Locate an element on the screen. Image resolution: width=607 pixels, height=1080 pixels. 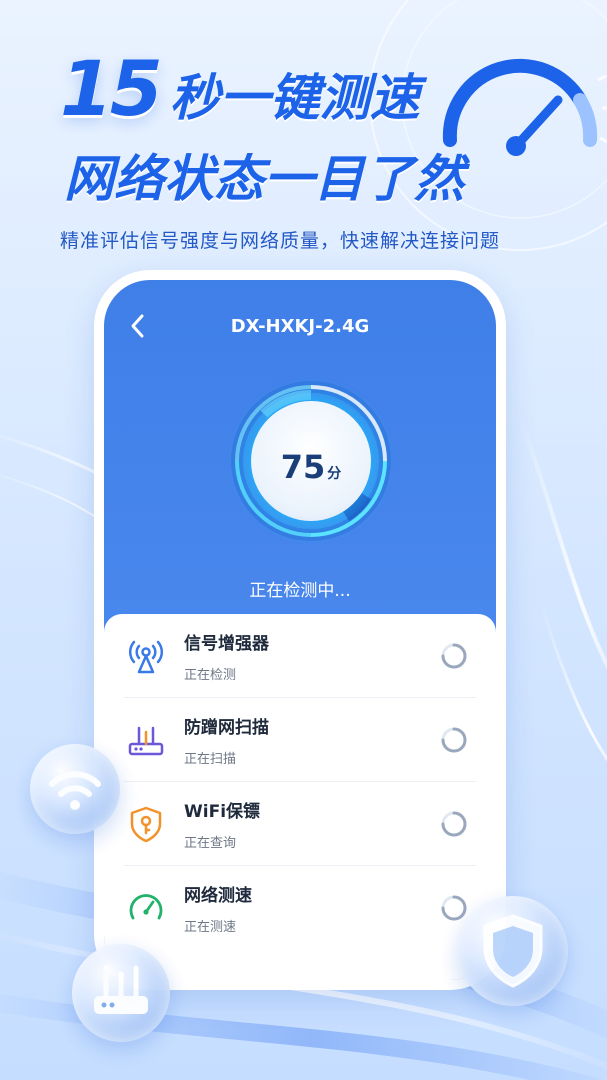
list-item-wifi-guard: WiFi保镖 正在查询 is located at coordinates (300, 824).